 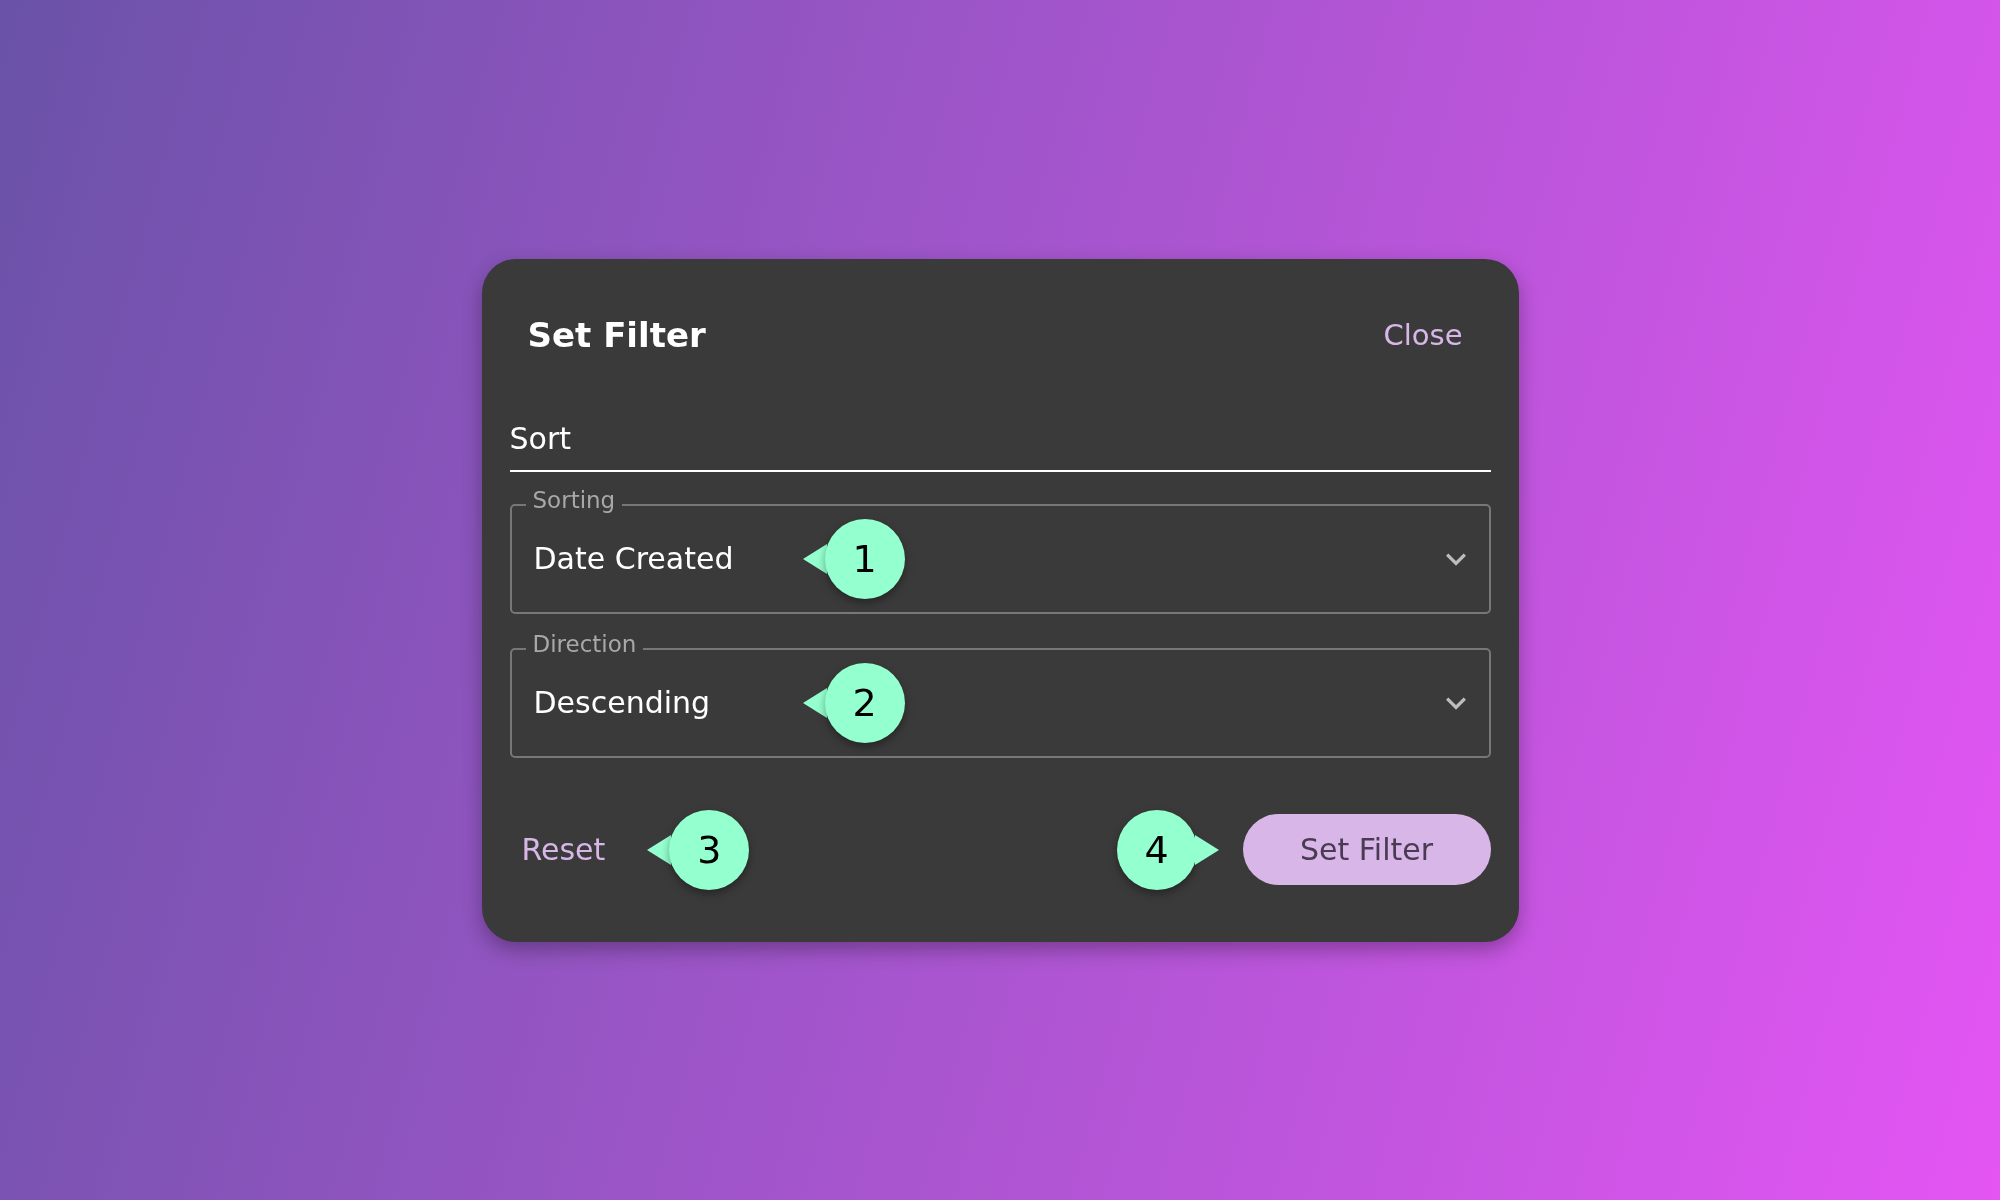 I want to click on section-title: Sort, so click(x=540, y=438).